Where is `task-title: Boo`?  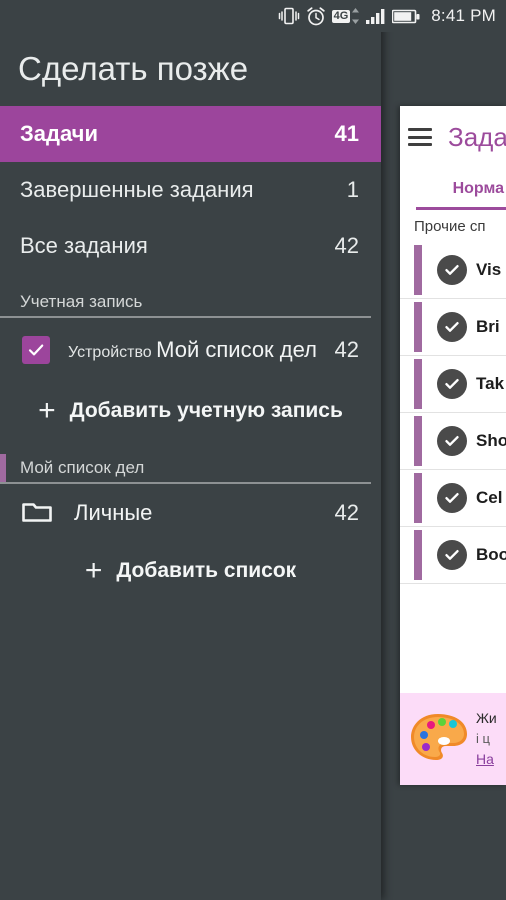
task-title: Boo is located at coordinates (491, 554).